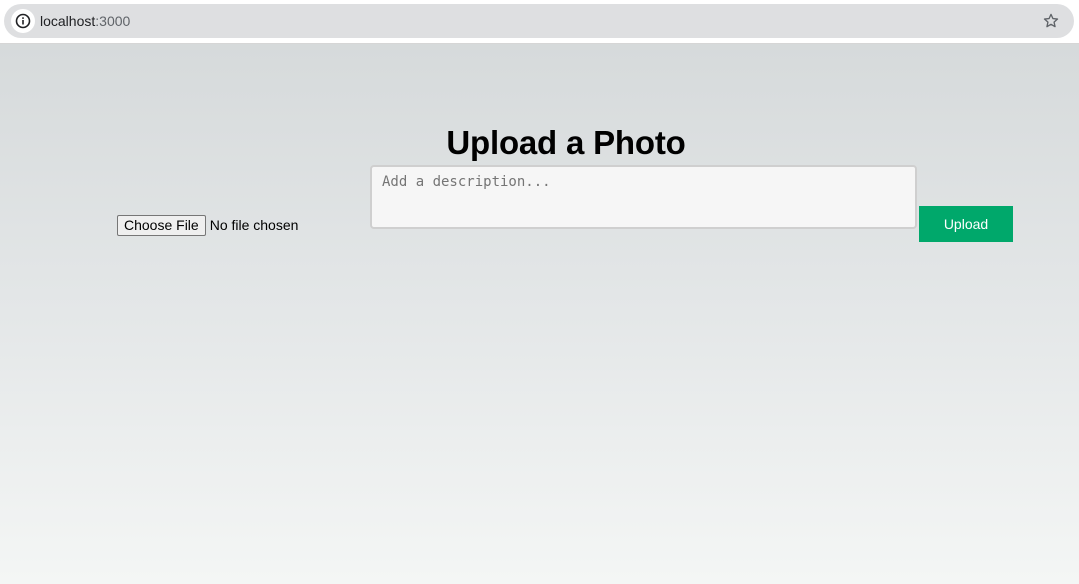 The image size is (1079, 584). Describe the element at coordinates (207, 225) in the screenshot. I see `file-input: Choose File No file chosen` at that location.